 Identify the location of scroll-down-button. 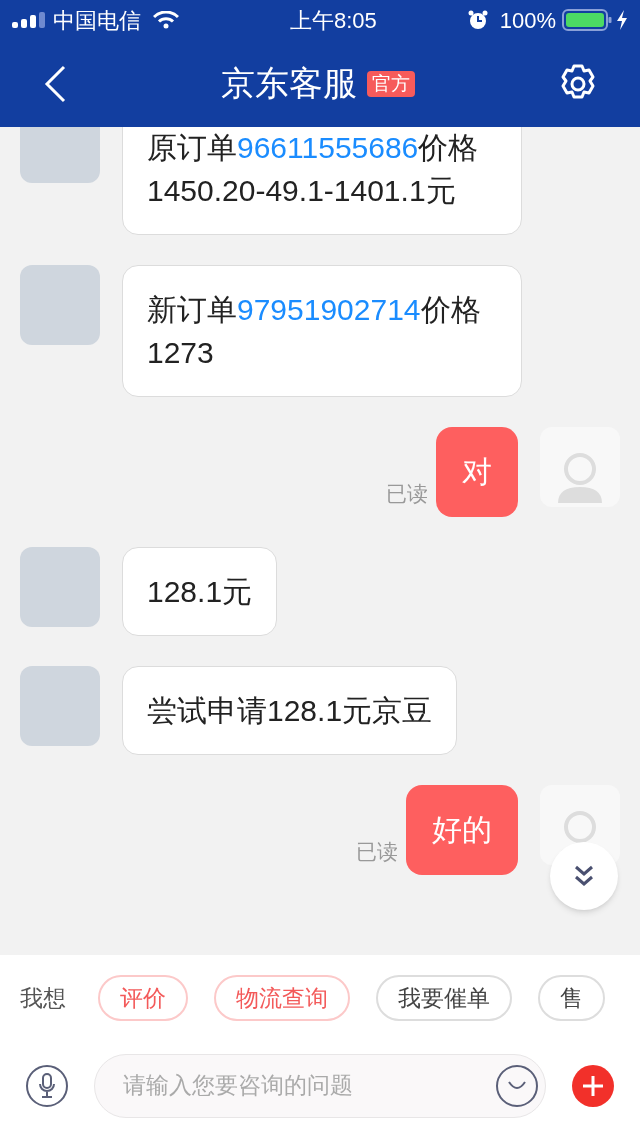
(584, 876).